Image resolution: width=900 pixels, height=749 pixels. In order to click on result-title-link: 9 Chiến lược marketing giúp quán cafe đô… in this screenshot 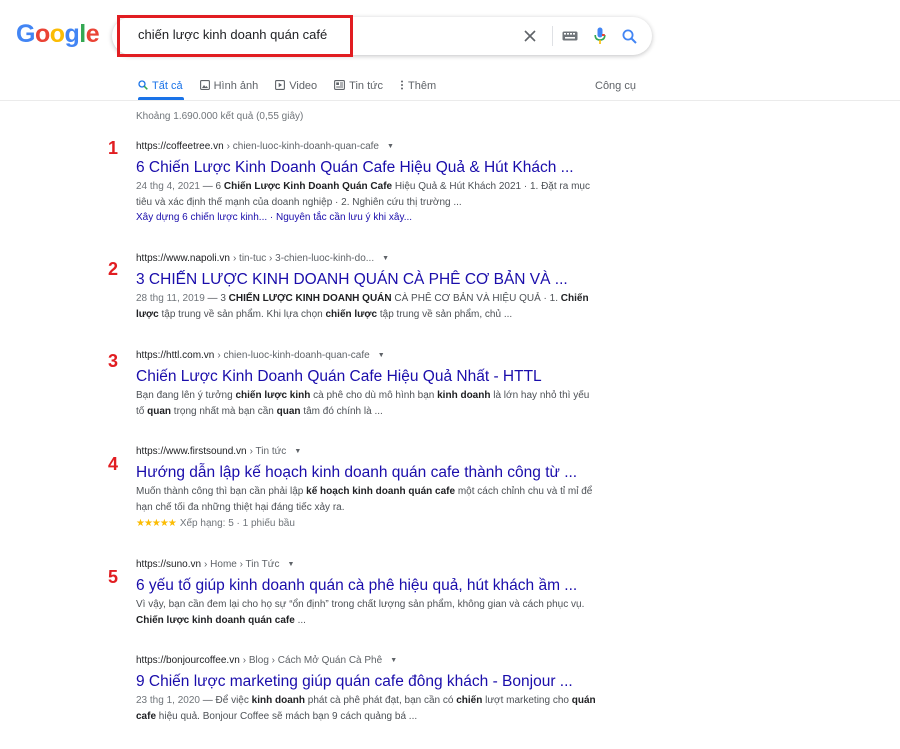, I will do `click(366, 682)`.